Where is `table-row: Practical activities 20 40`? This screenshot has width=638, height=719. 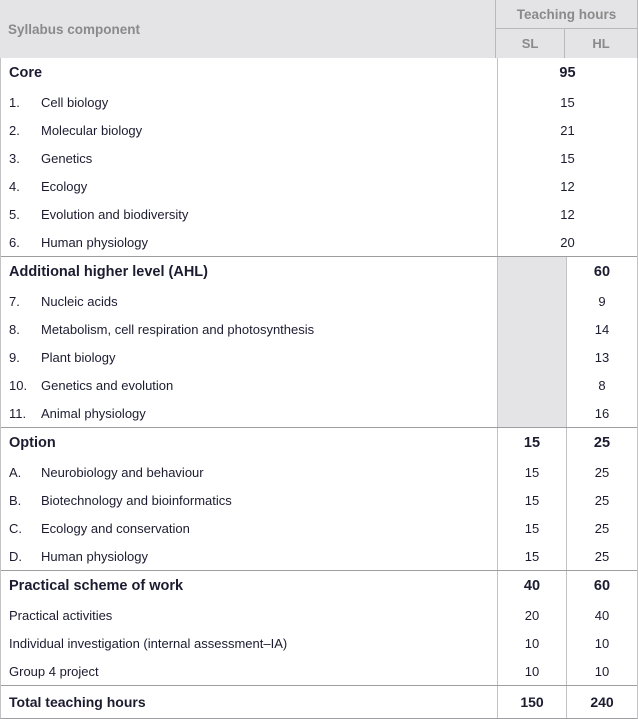 table-row: Practical activities 20 40 is located at coordinates (319, 615).